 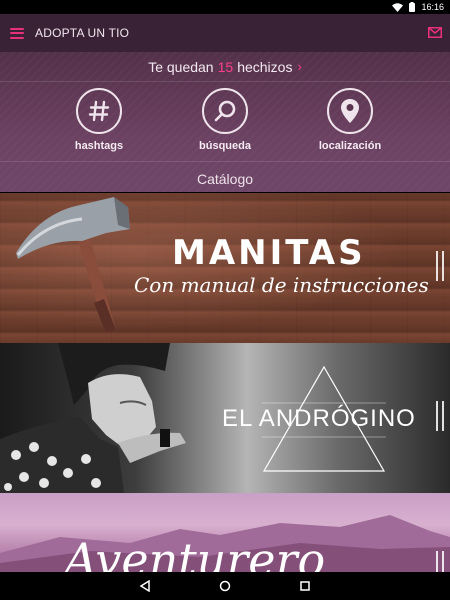 What do you see at coordinates (350, 146) in the screenshot?
I see `location-label: localización` at bounding box center [350, 146].